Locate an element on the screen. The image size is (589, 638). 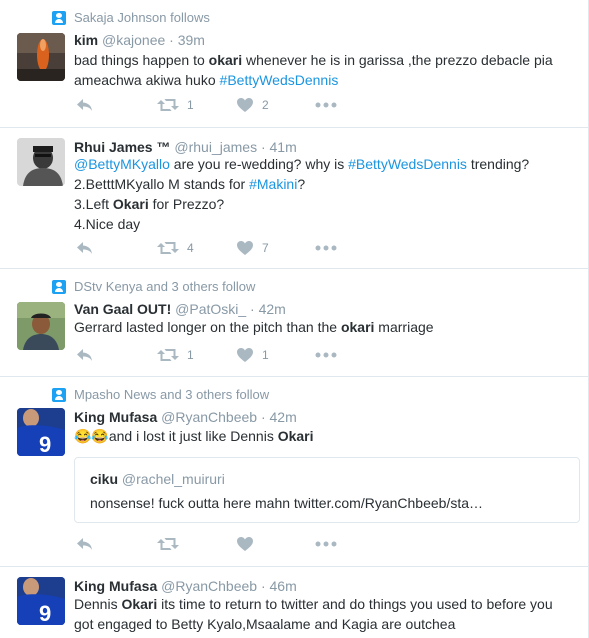
tweet-time: 41m is located at coordinates (283, 147).